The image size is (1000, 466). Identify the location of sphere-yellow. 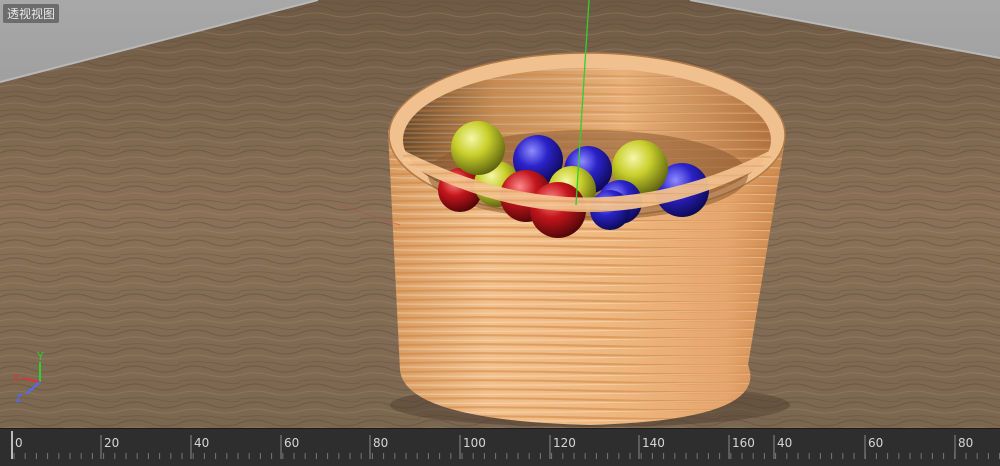
(478, 148).